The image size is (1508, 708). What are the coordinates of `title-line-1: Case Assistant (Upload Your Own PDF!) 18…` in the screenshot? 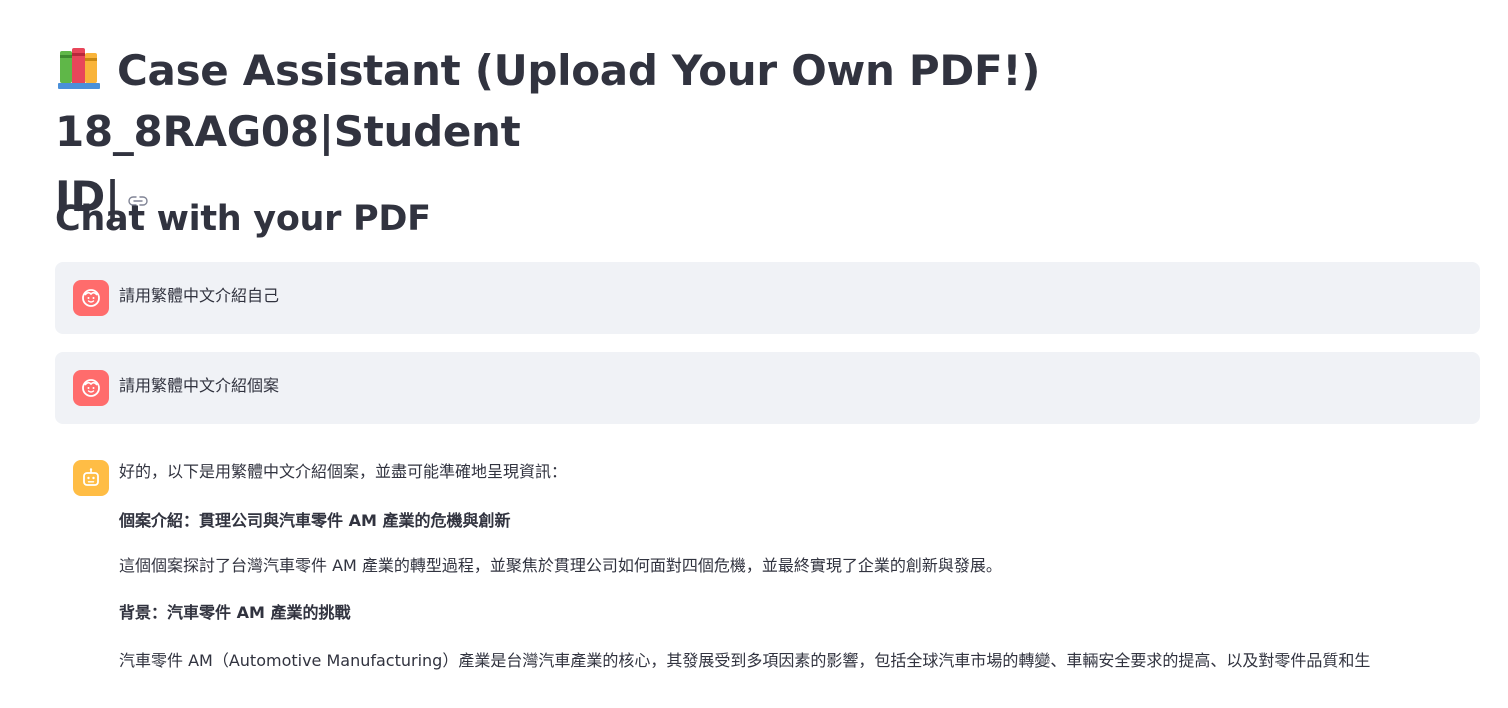 It's located at (548, 101).